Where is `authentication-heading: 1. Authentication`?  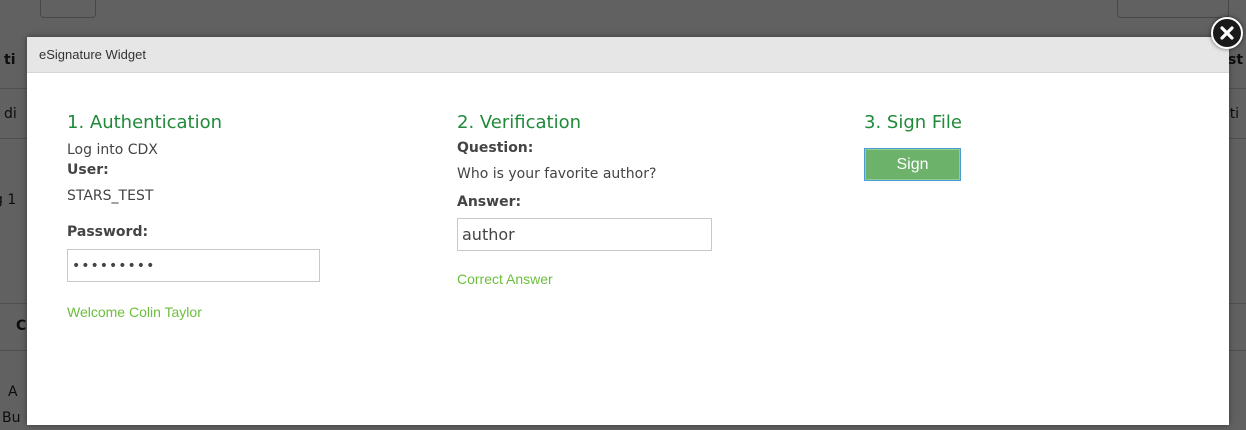
authentication-heading: 1. Authentication is located at coordinates (145, 122).